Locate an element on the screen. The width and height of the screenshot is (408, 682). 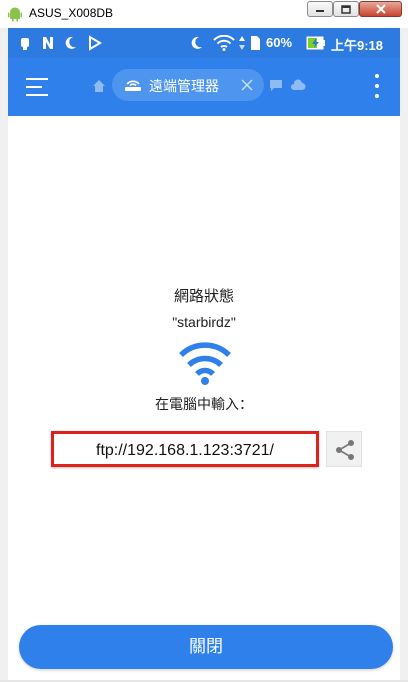
share-icon is located at coordinates (345, 450).